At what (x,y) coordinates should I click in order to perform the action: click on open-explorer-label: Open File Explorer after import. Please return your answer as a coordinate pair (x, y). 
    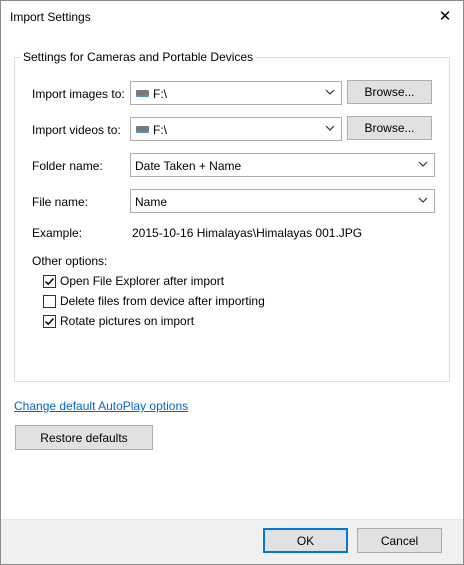
    Looking at the image, I should click on (142, 281).